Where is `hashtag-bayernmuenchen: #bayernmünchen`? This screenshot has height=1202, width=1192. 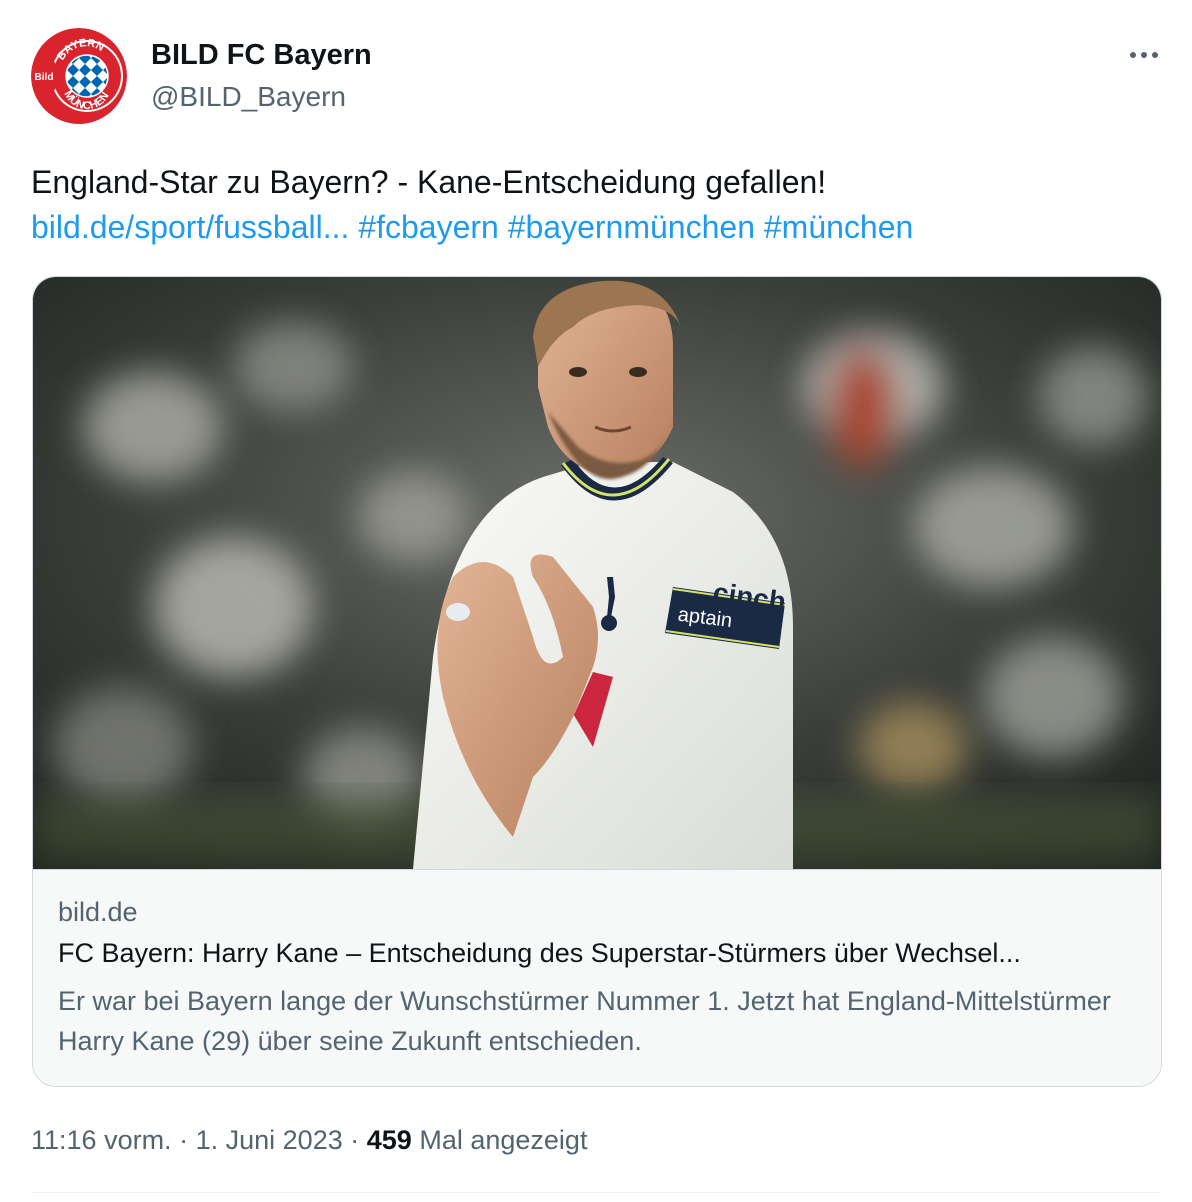 hashtag-bayernmuenchen: #bayernmünchen is located at coordinates (631, 227).